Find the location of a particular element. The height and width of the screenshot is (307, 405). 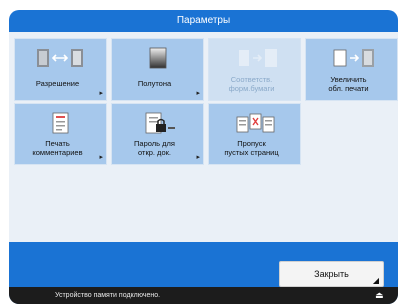

halftone-icon is located at coordinates (158, 58).